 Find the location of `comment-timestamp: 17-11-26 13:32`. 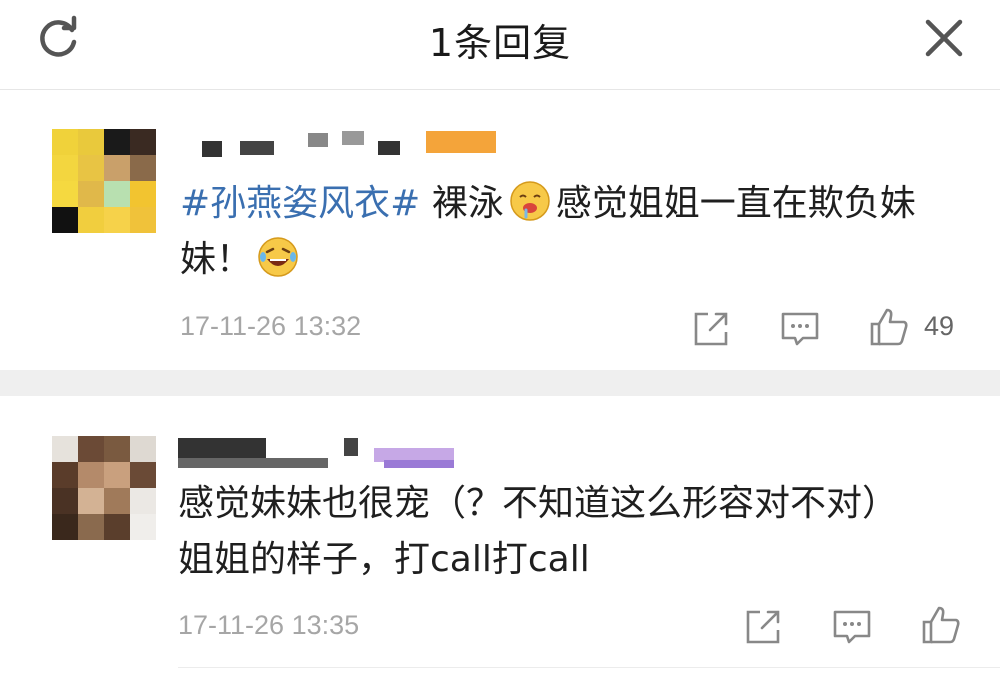

comment-timestamp: 17-11-26 13:32 is located at coordinates (271, 326).